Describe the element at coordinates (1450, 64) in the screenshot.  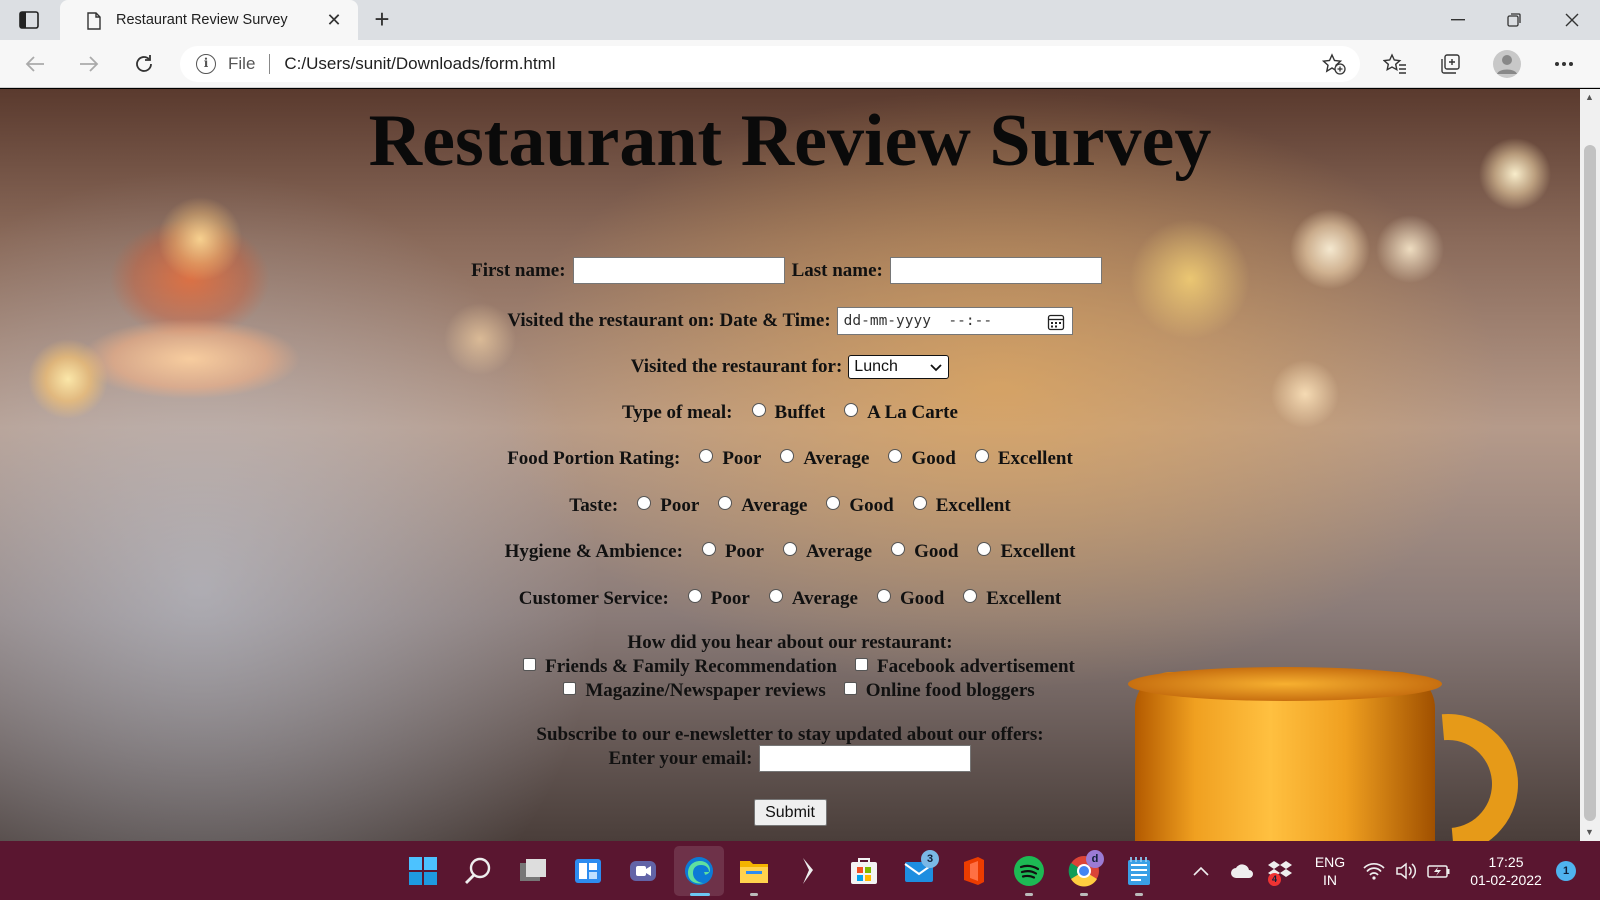
I see `collections-icon` at that location.